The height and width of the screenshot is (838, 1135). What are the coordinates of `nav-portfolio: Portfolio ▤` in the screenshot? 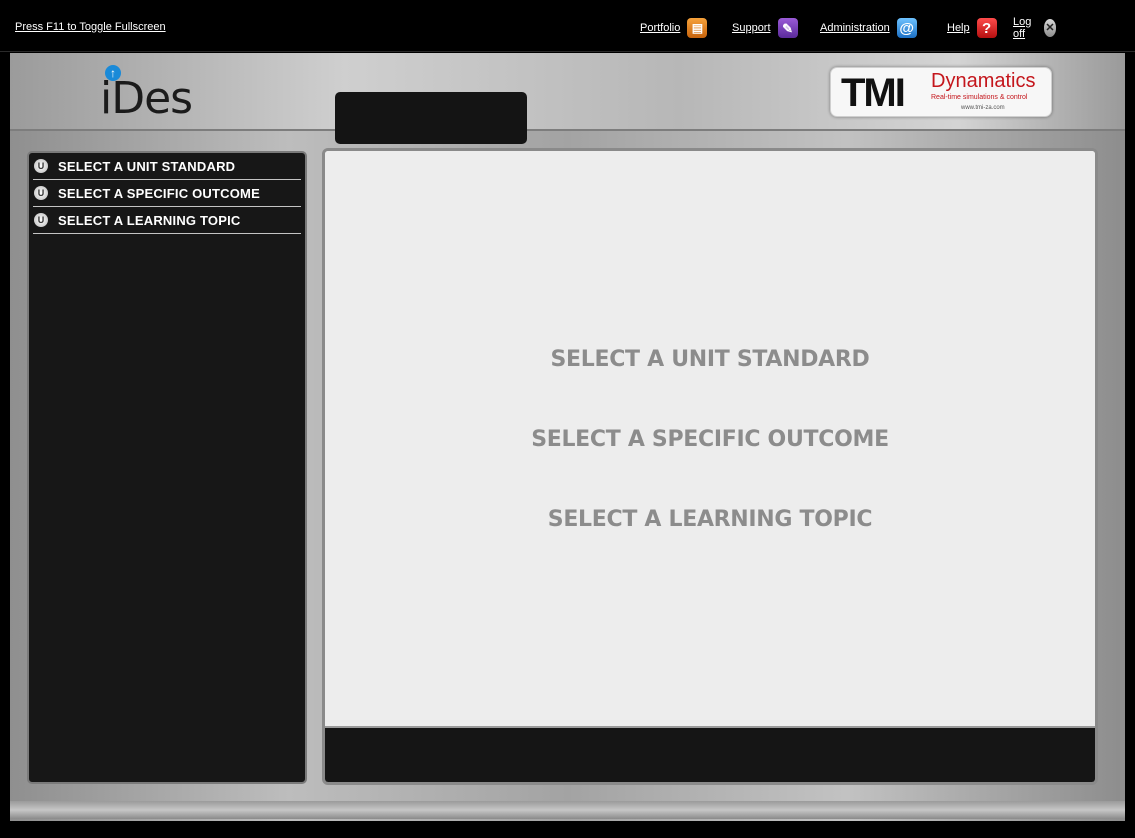 It's located at (674, 28).